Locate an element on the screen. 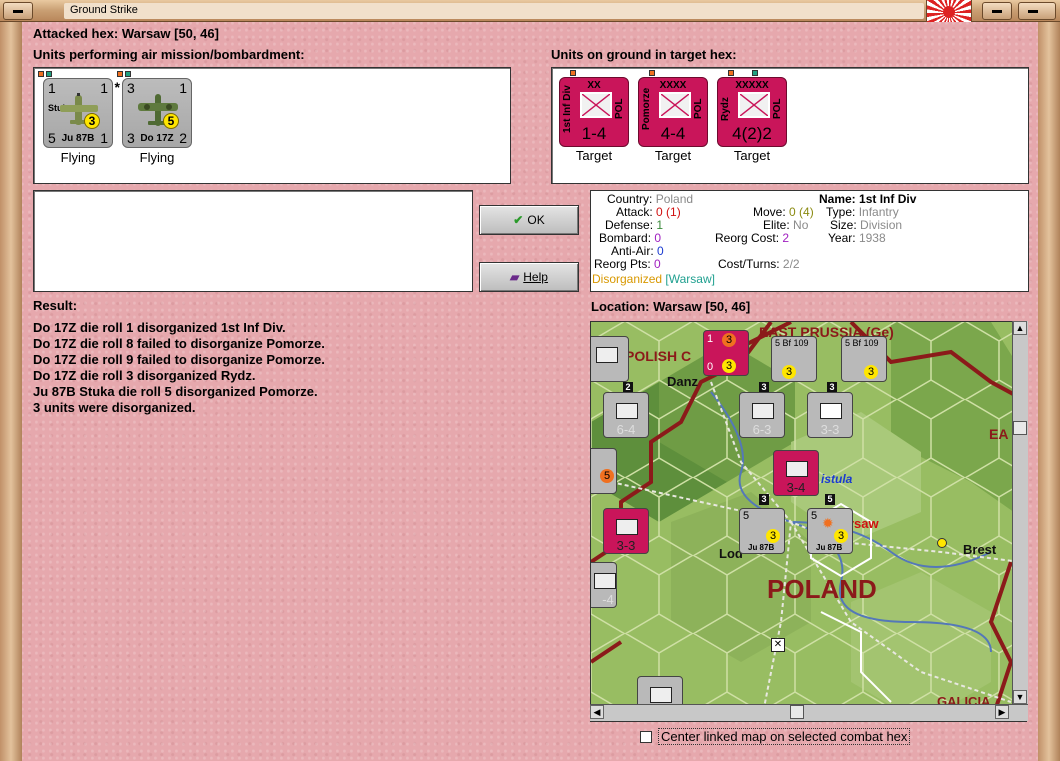  map-air-unit-counter: 5 3 Ju 87B is located at coordinates (762, 531).